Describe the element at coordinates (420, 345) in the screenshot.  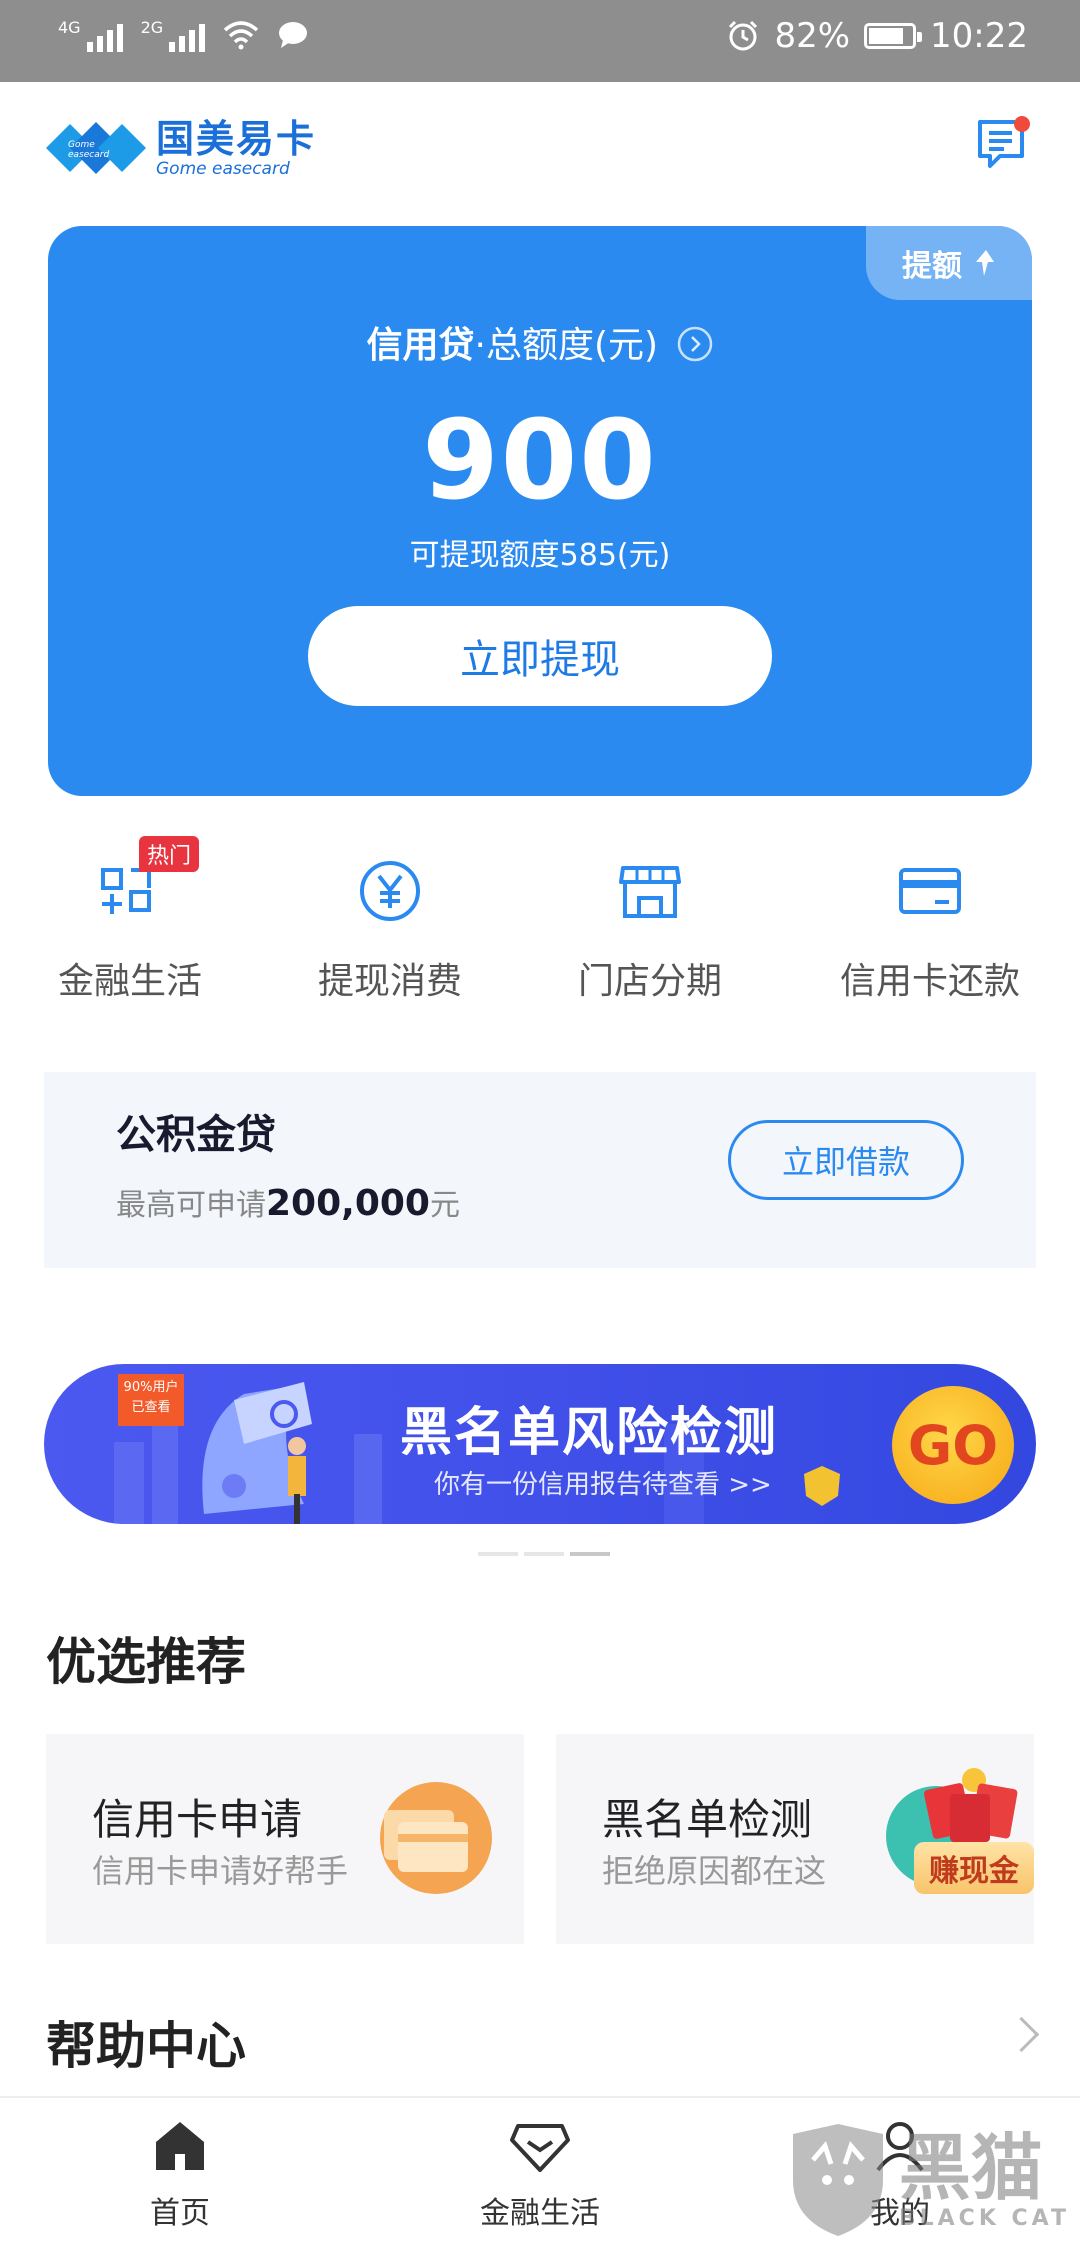
I see `card-title-bold: 信用贷` at that location.